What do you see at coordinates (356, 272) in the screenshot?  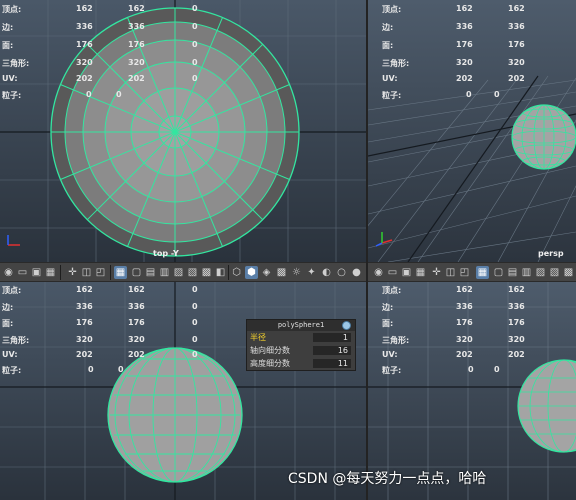 I see `isolate-icon: ●` at bounding box center [356, 272].